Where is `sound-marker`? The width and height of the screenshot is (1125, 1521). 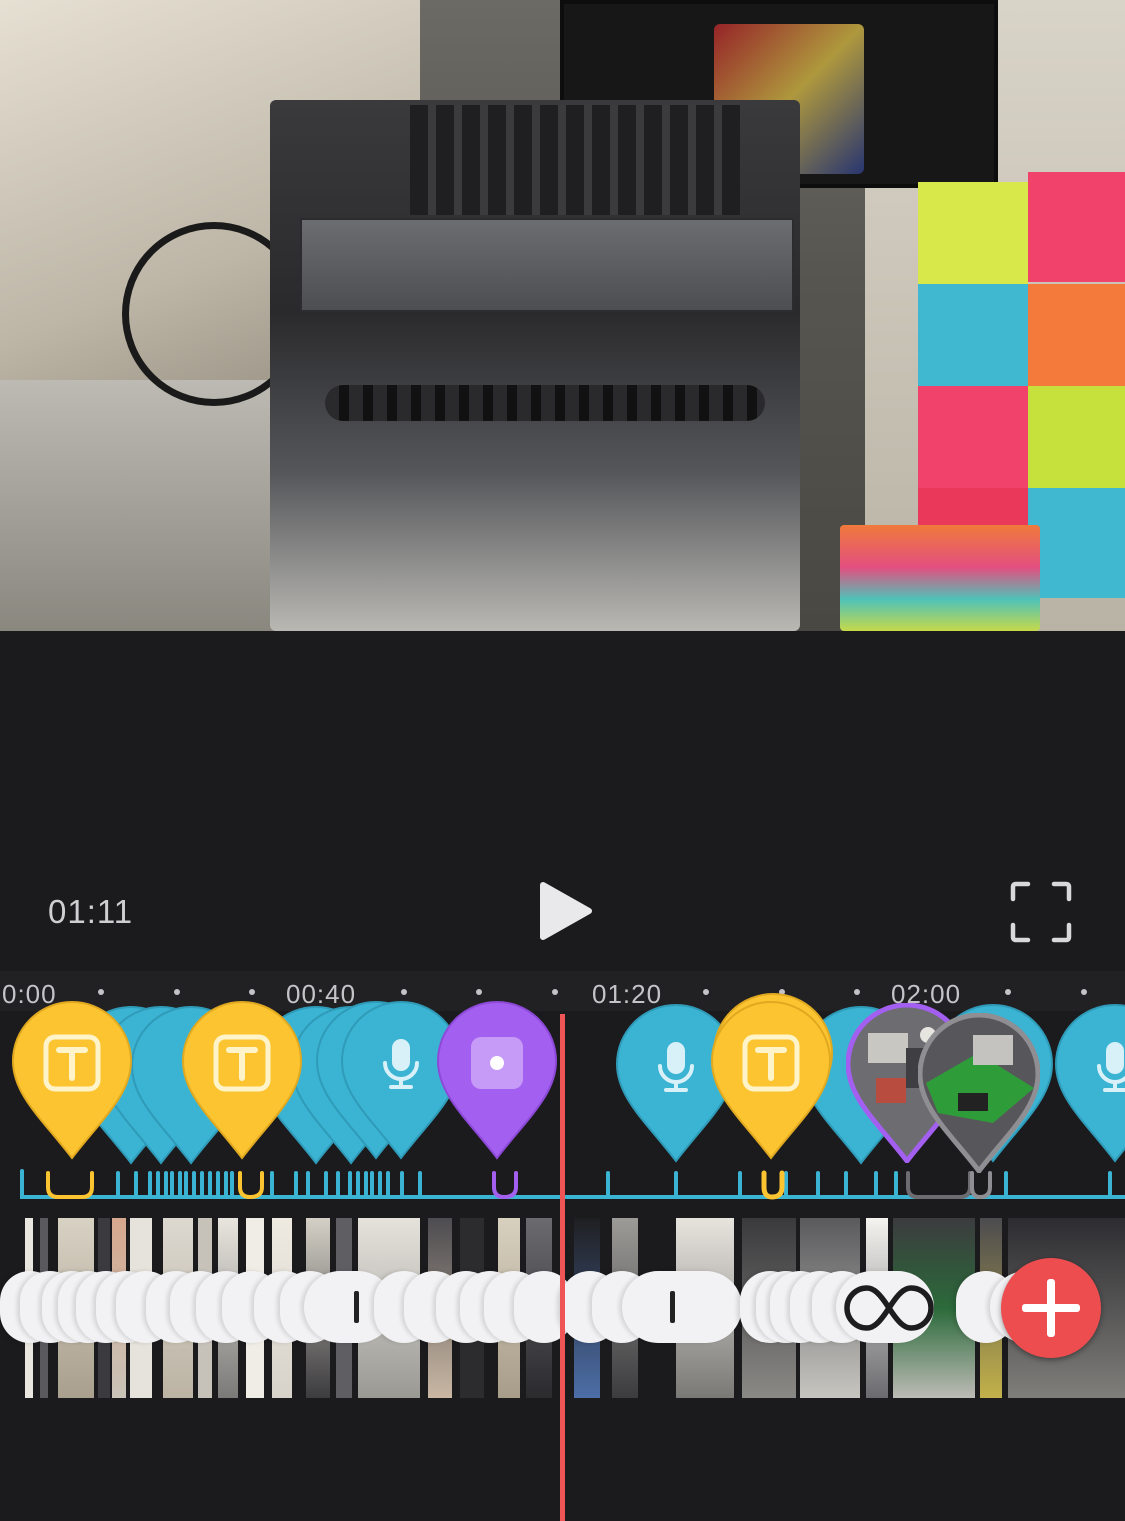
sound-marker is located at coordinates (497, 1080).